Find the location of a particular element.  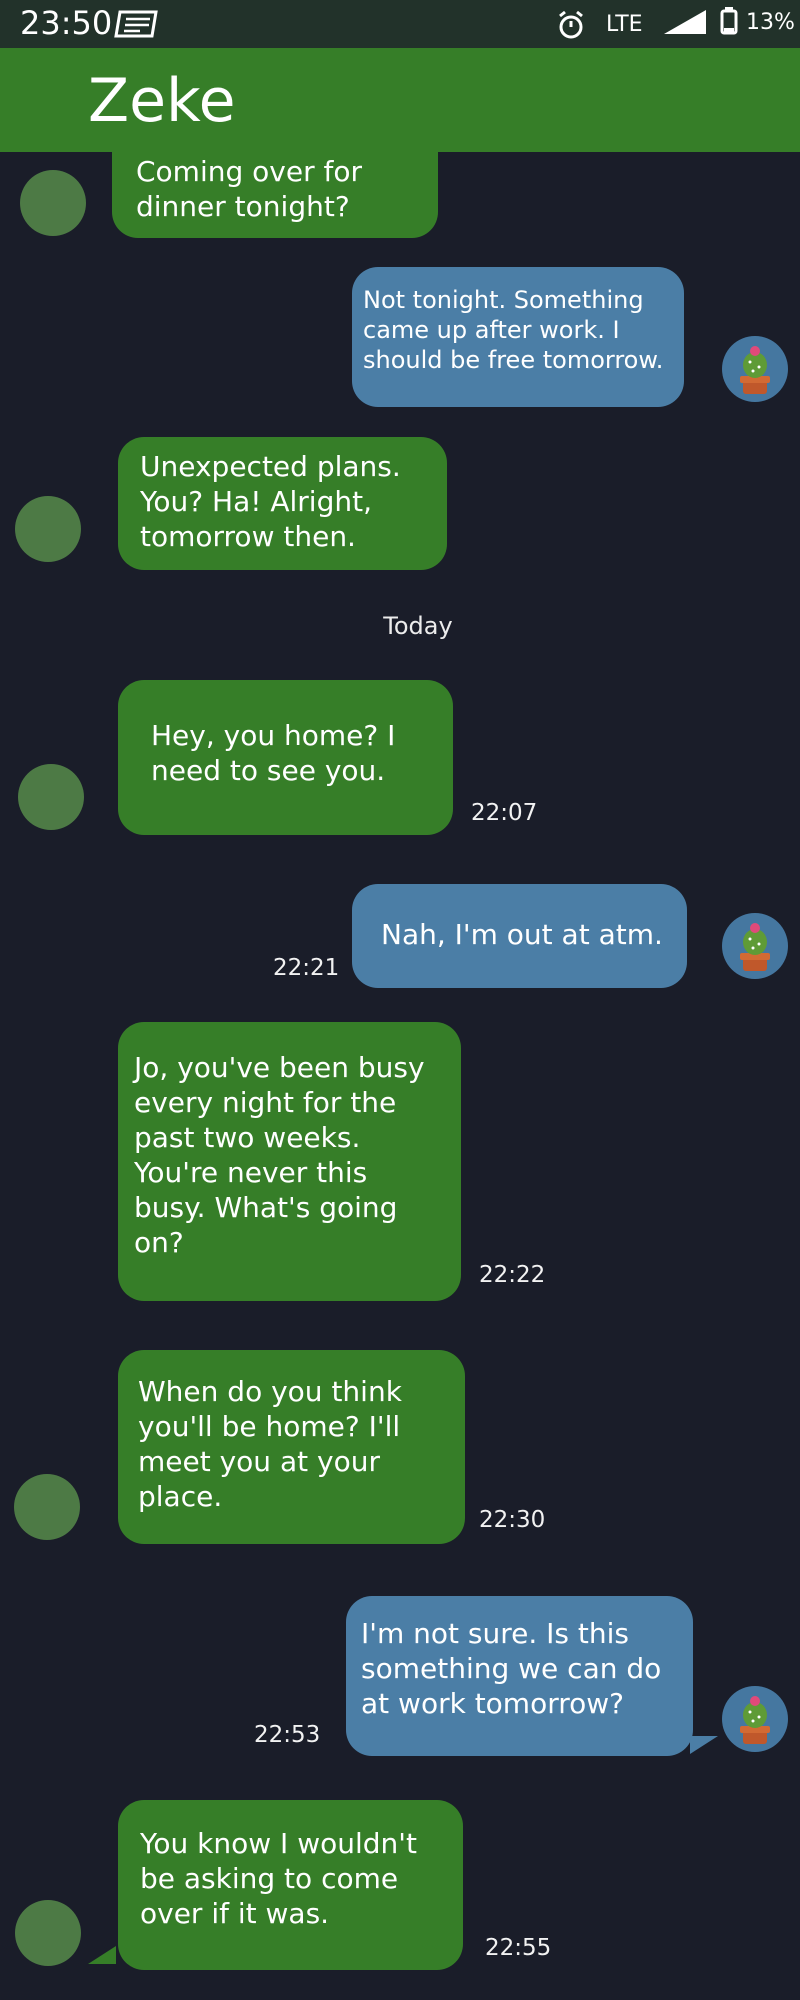

incoming-message-bubble: Coming over for dinner tonight? is located at coordinates (275, 194).